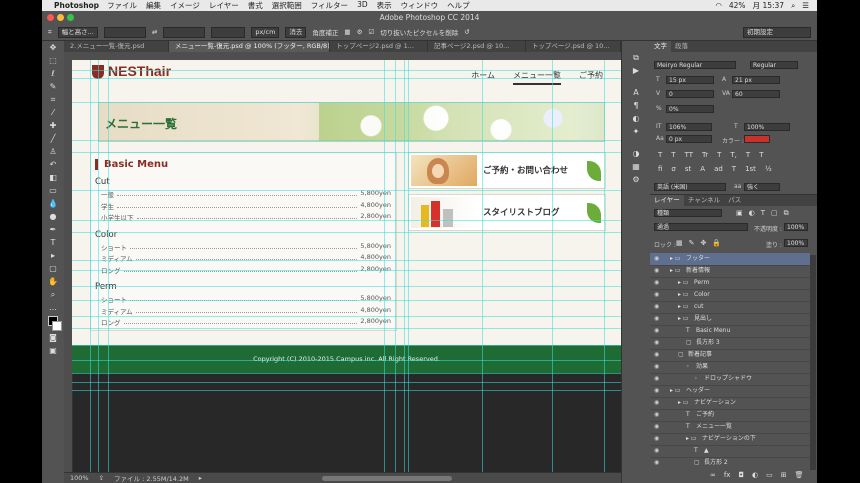 This screenshot has width=860, height=483. I want to click on status-menu-arrow-icon: ▸, so click(200, 478).